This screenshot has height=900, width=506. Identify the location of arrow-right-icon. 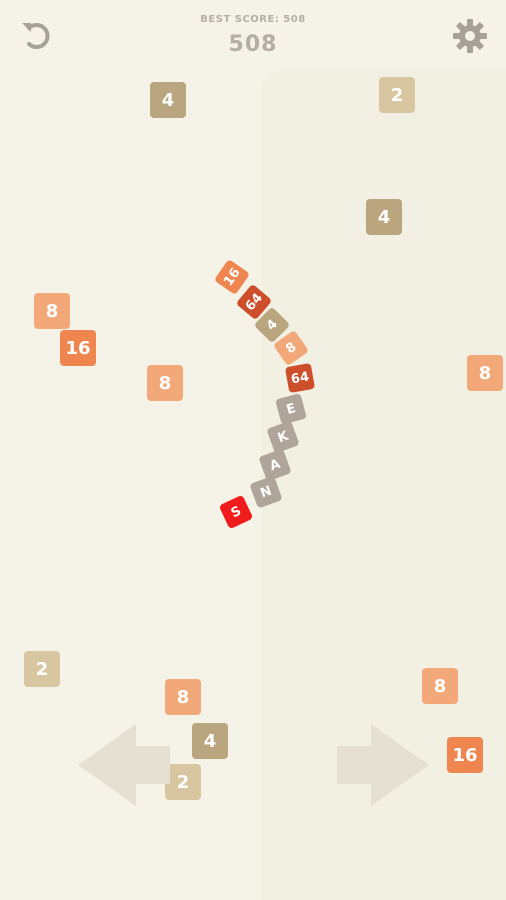
(383, 765).